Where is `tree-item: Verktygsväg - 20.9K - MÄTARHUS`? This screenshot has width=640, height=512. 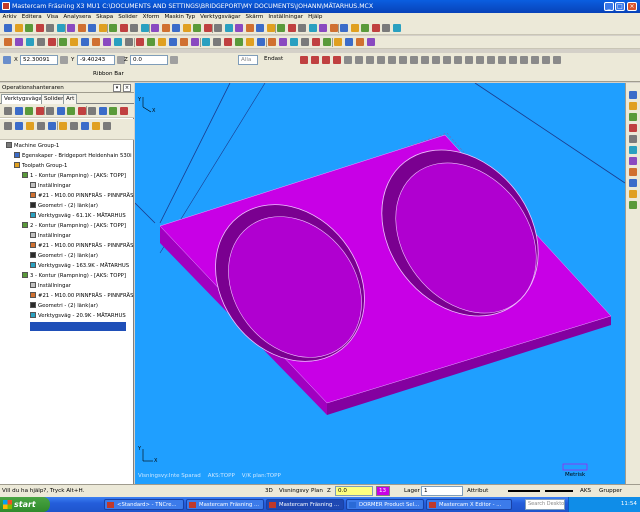 tree-item: Verktygsväg - 20.9K - MÄTARHUS is located at coordinates (82, 316).